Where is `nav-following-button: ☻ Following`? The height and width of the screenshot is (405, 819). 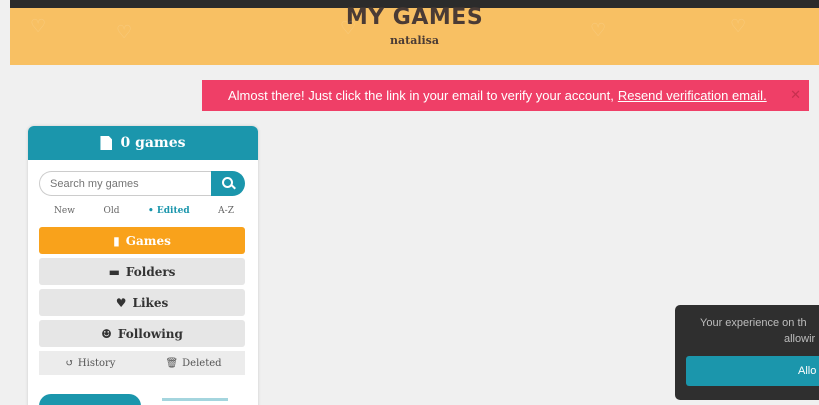 nav-following-button: ☻ Following is located at coordinates (142, 333).